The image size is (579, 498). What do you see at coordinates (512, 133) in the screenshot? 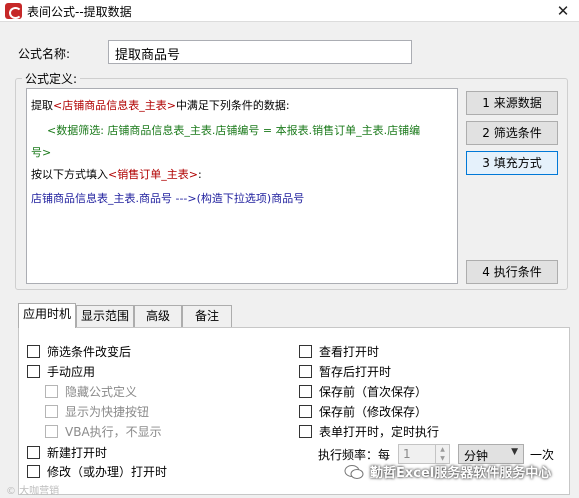
I see `filter-condition-button: 2 筛选条件` at bounding box center [512, 133].